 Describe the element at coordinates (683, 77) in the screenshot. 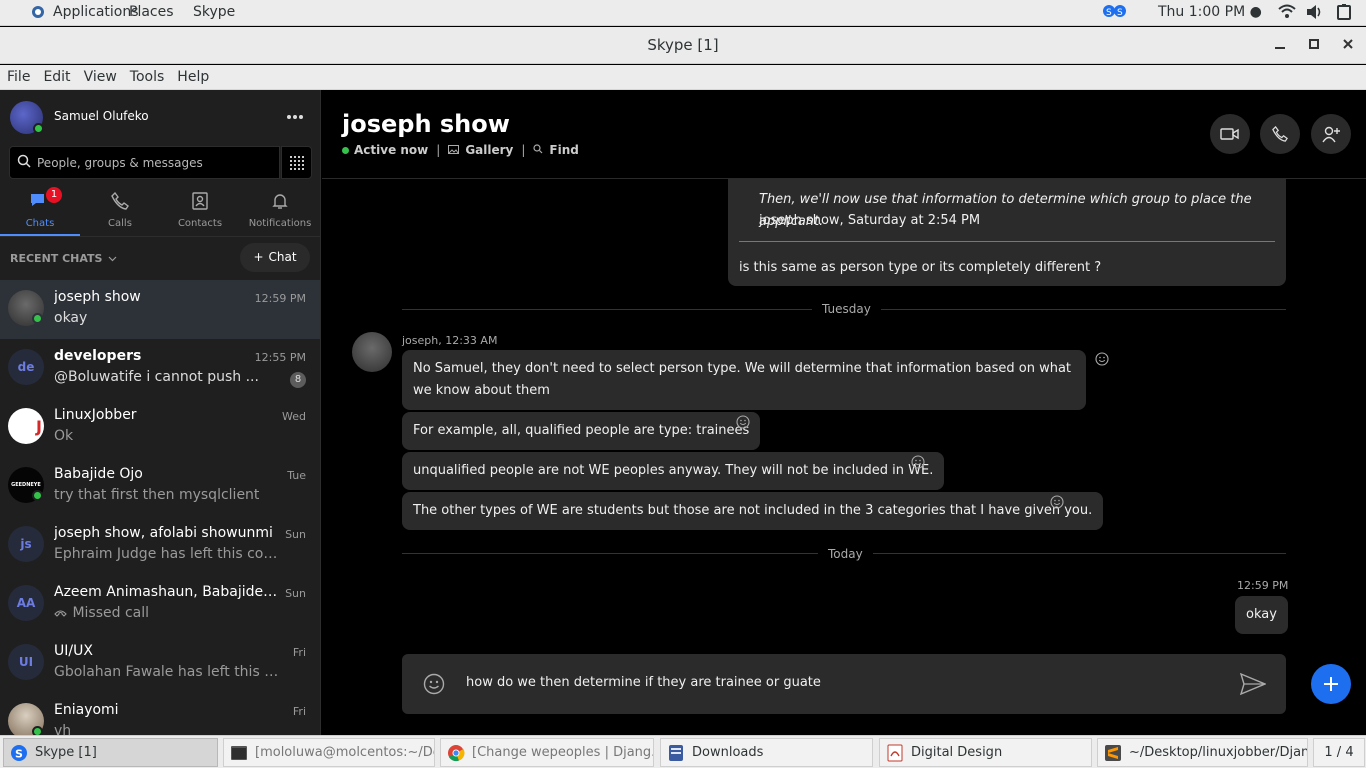

I see `menubar: File Edit View Tools Help` at that location.